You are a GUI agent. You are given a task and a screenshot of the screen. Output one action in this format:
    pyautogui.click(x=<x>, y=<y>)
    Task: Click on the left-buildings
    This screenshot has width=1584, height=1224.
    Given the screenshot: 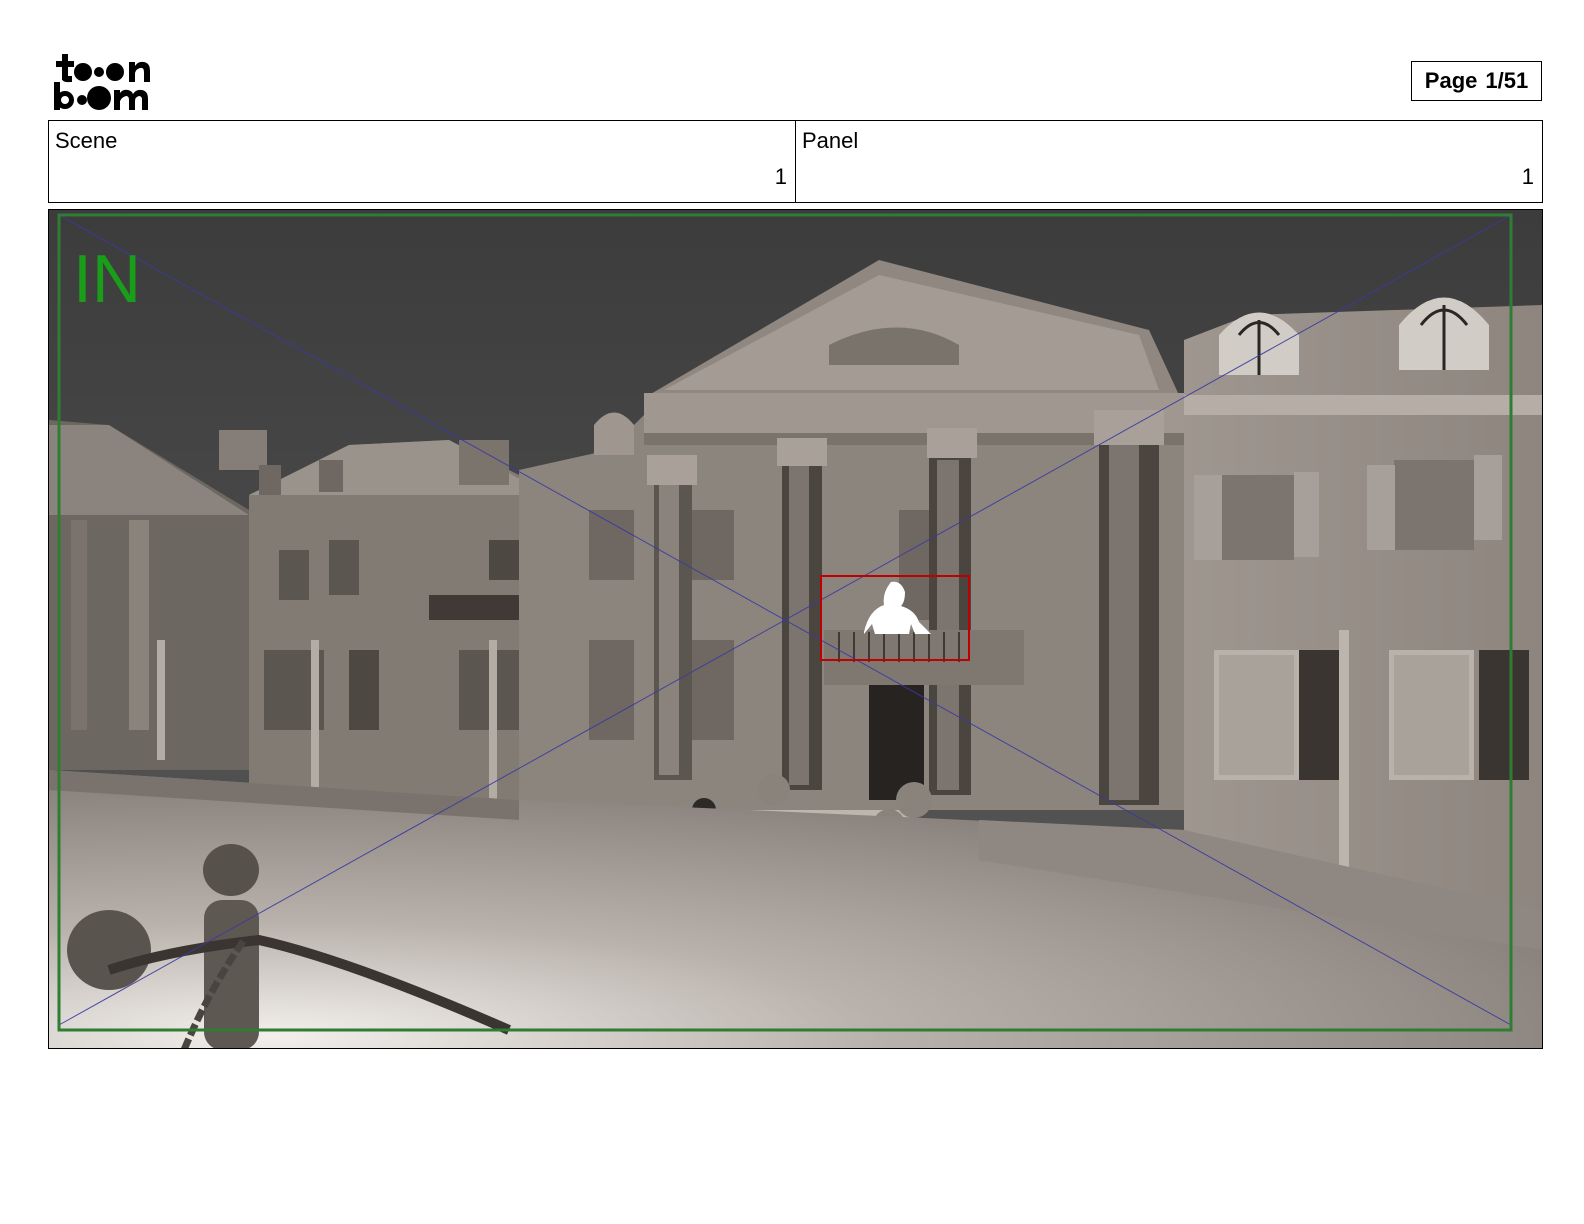 What is the action you would take?
    pyautogui.click(x=299, y=615)
    